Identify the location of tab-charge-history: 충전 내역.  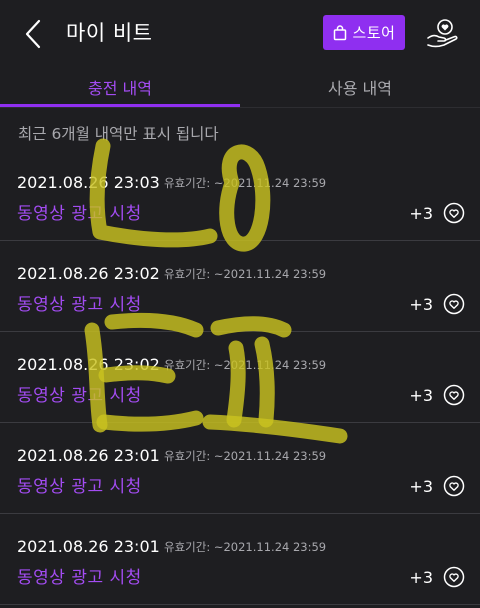
(120, 87).